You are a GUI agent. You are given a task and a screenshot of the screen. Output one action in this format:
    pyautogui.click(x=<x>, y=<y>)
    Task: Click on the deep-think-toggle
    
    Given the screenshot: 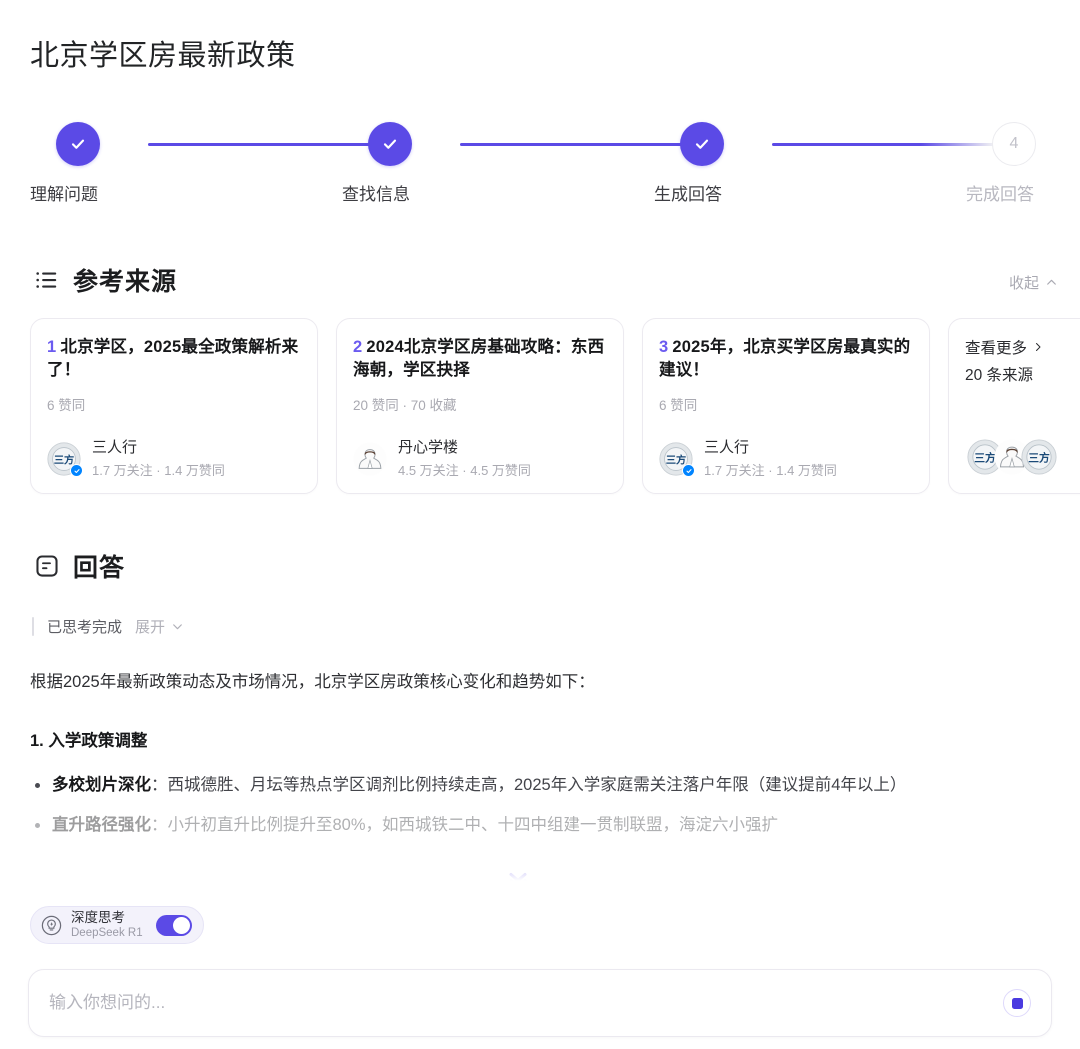 What is the action you would take?
    pyautogui.click(x=173, y=925)
    